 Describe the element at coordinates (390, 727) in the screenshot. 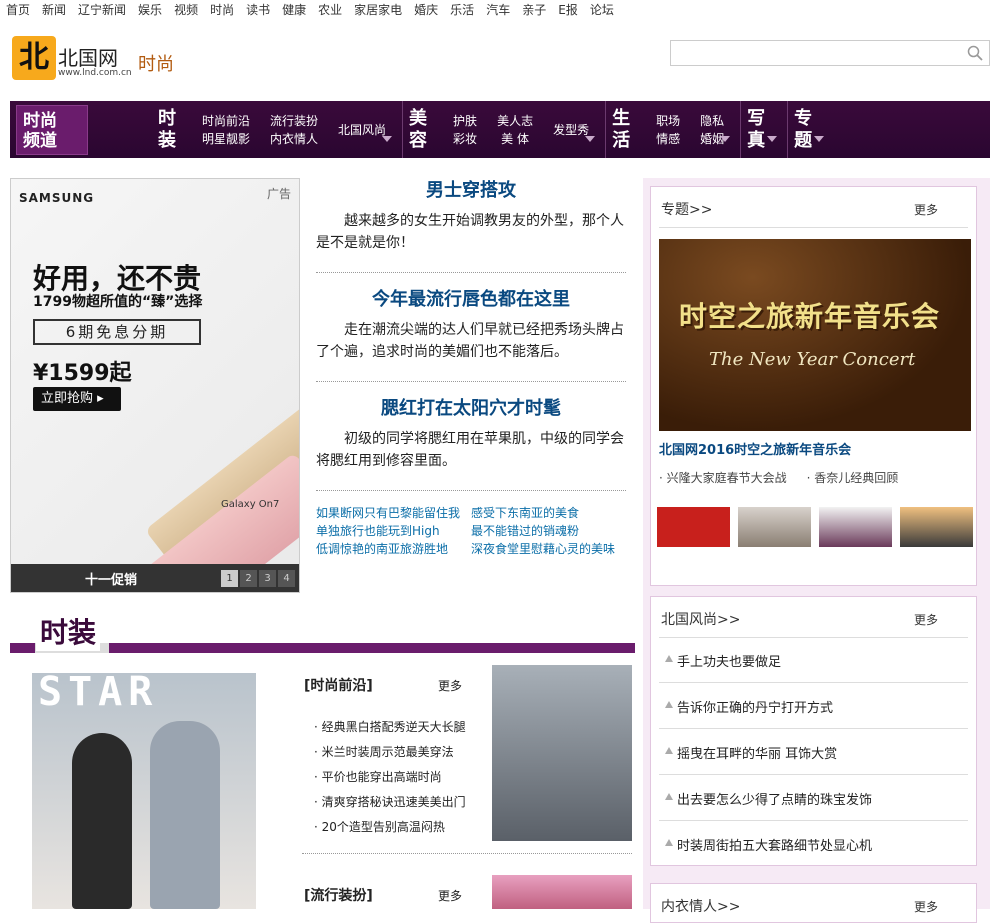

I see `list-item: · 经典黑白搭配秀逆天大长腿` at that location.